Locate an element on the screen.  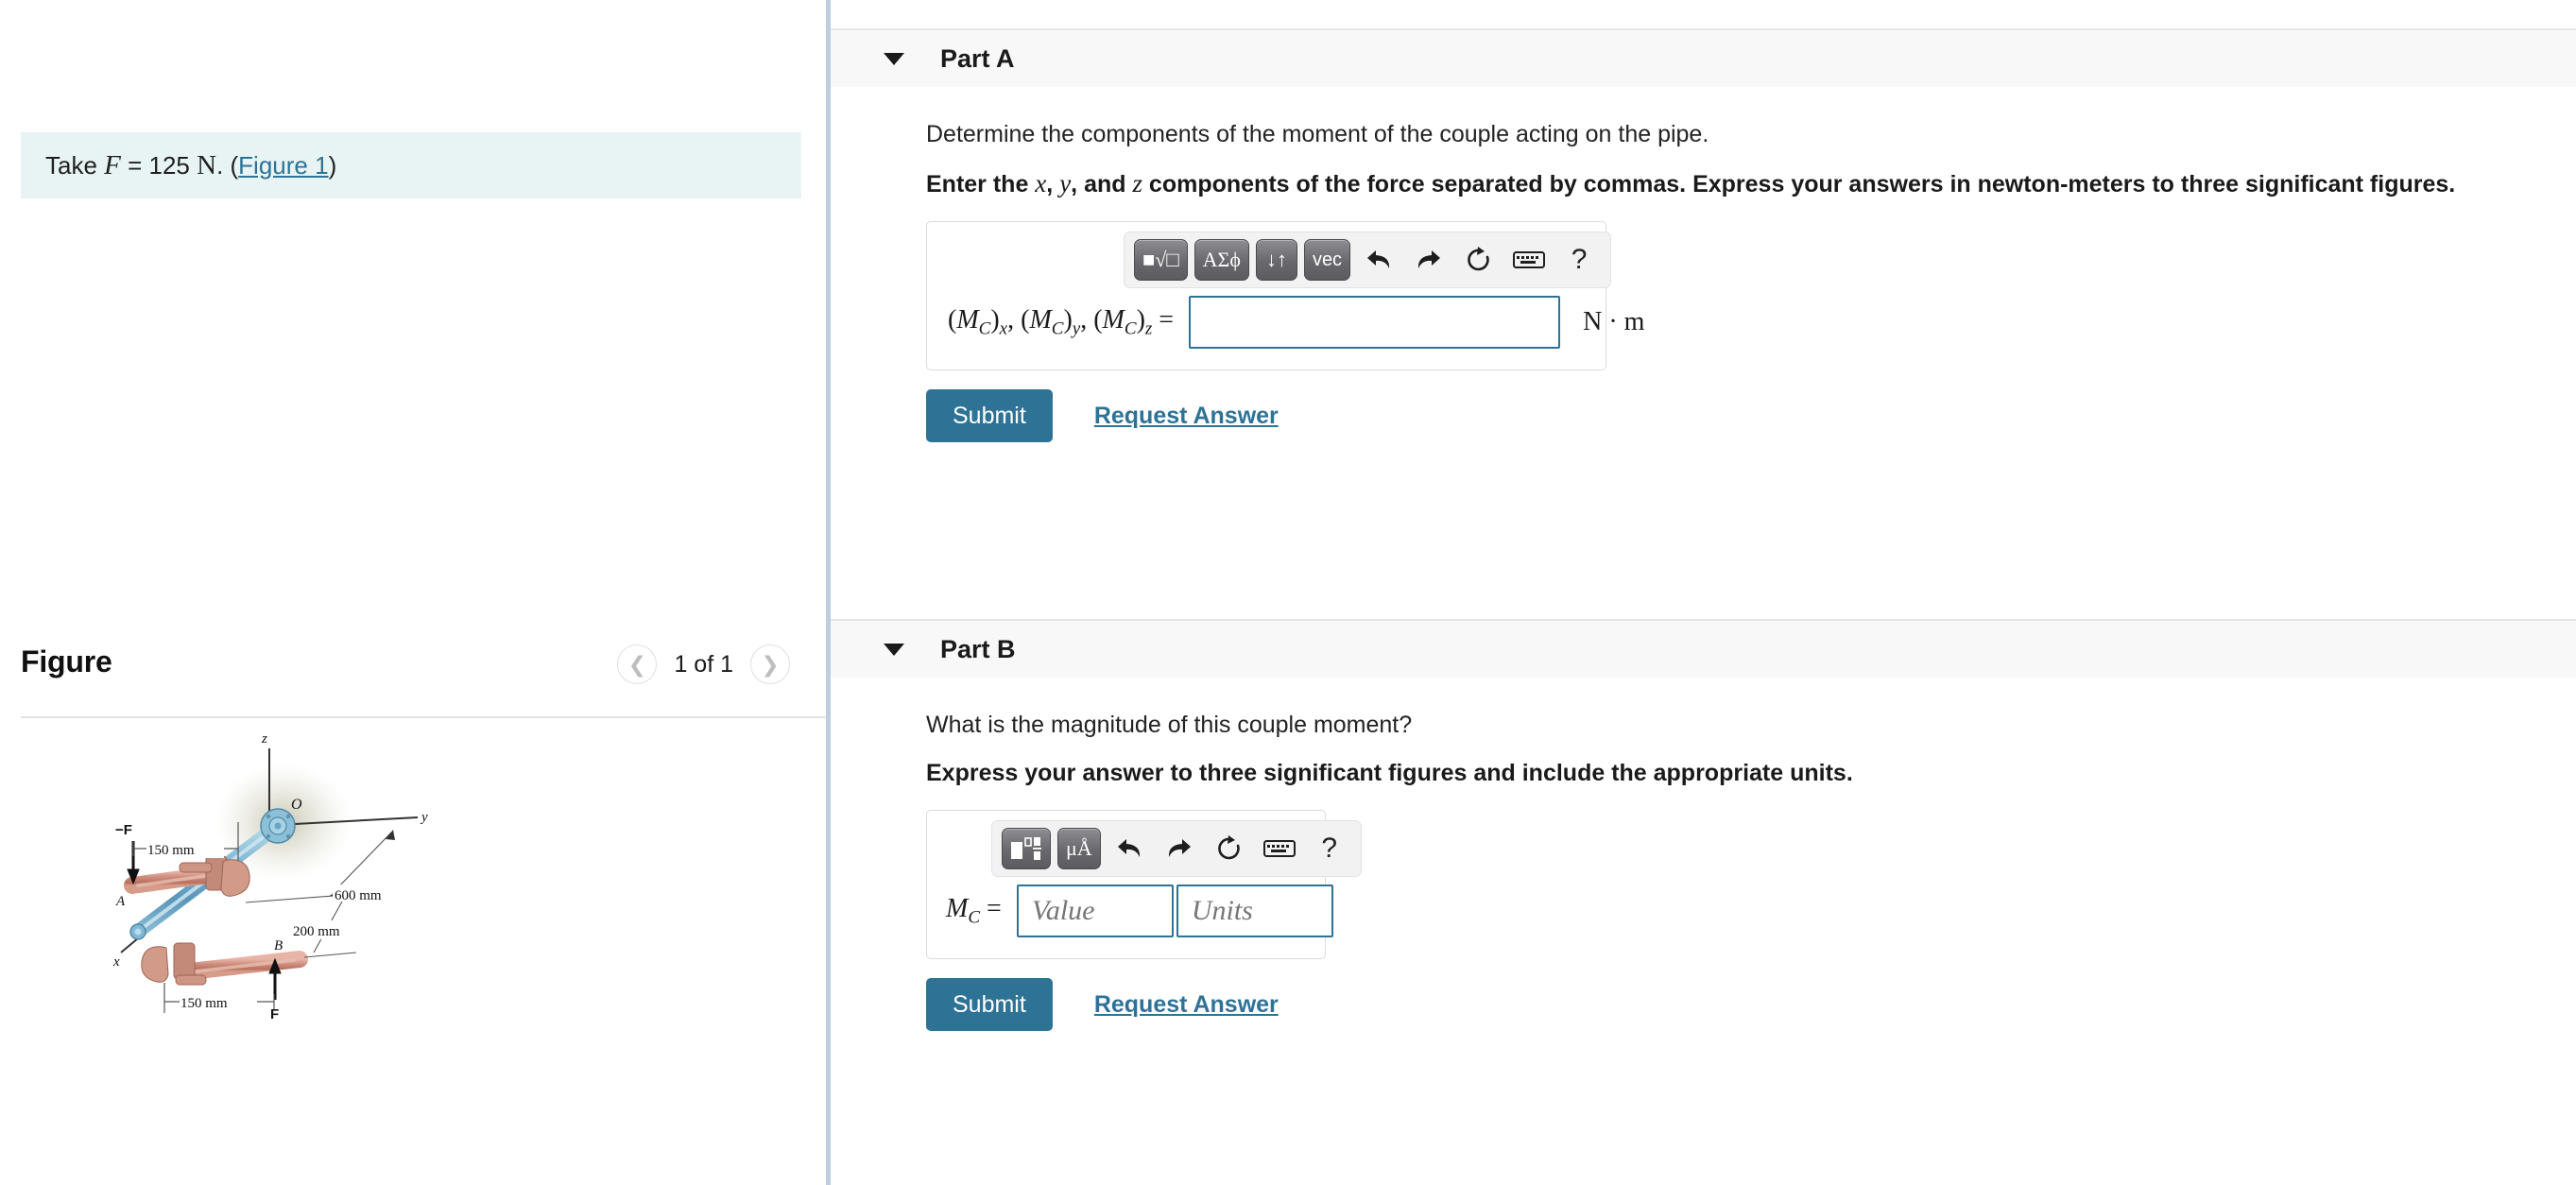
updown-arrows-label: ↓↑ is located at coordinates (1276, 259).